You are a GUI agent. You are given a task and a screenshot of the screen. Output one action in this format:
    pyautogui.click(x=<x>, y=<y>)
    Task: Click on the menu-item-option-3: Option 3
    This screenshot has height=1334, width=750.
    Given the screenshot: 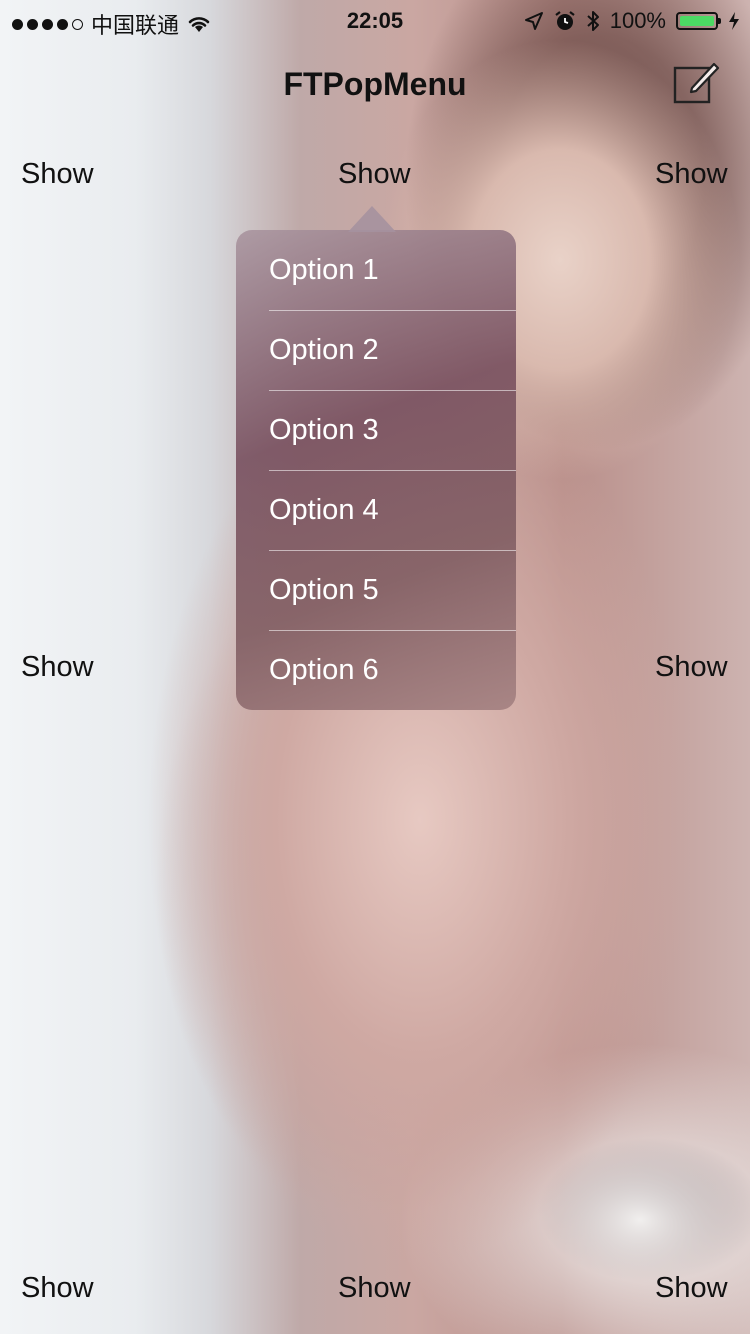 What is the action you would take?
    pyautogui.click(x=376, y=430)
    